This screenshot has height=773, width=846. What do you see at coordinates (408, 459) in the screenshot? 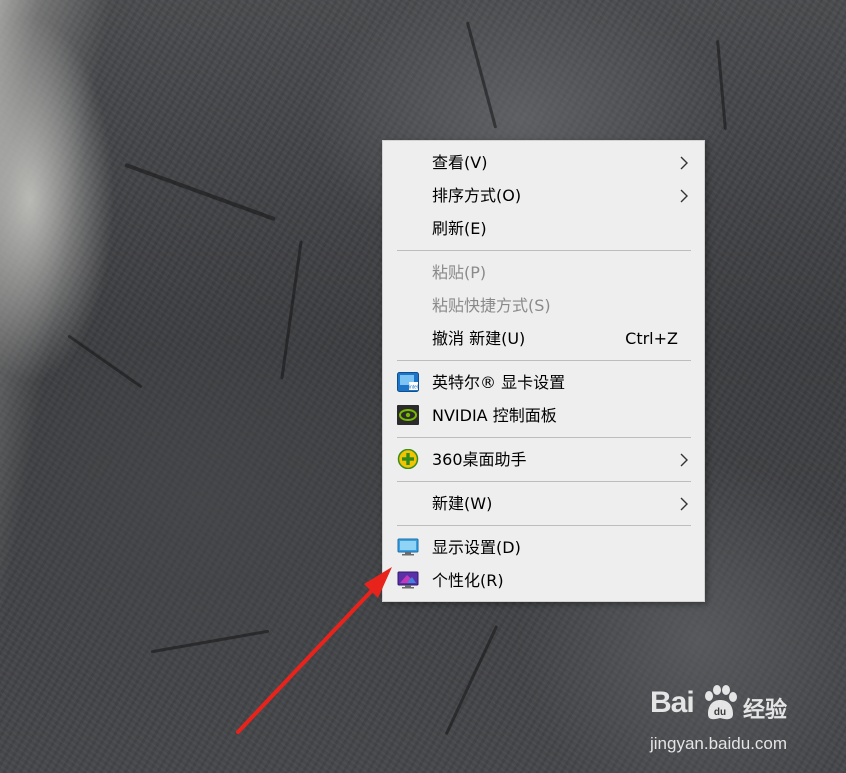
I see `360-desktop-assistant-icon` at bounding box center [408, 459].